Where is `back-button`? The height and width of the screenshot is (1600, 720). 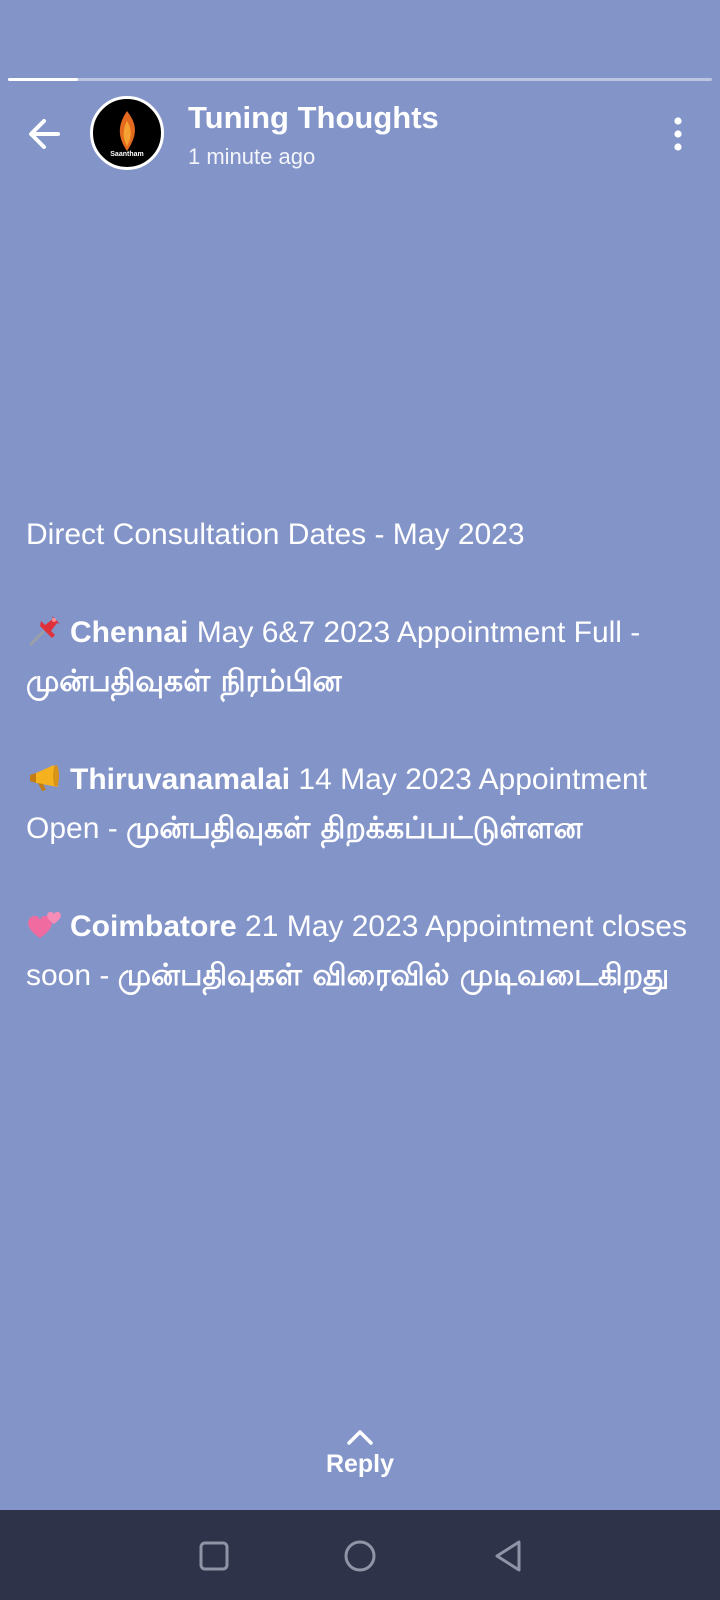 back-button is located at coordinates (44, 134).